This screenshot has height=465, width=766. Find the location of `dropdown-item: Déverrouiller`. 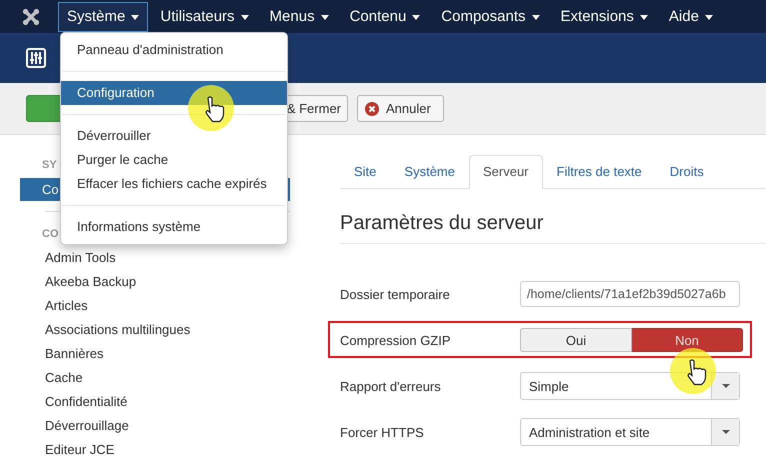

dropdown-item: Déverrouiller is located at coordinates (174, 136).